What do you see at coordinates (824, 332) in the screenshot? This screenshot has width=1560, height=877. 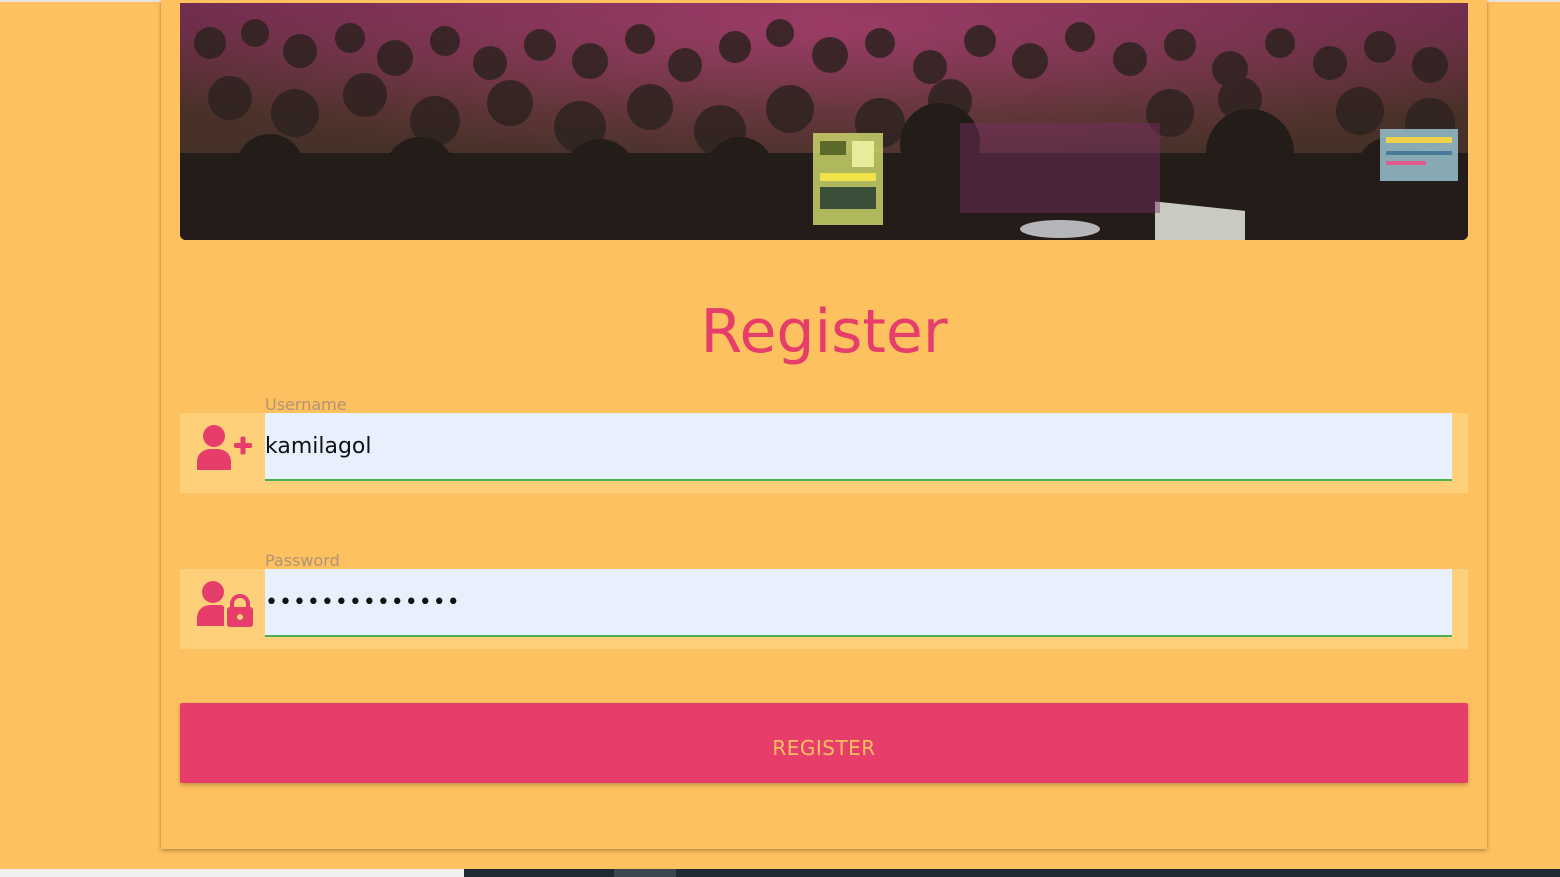 I see `page-title: Register` at bounding box center [824, 332].